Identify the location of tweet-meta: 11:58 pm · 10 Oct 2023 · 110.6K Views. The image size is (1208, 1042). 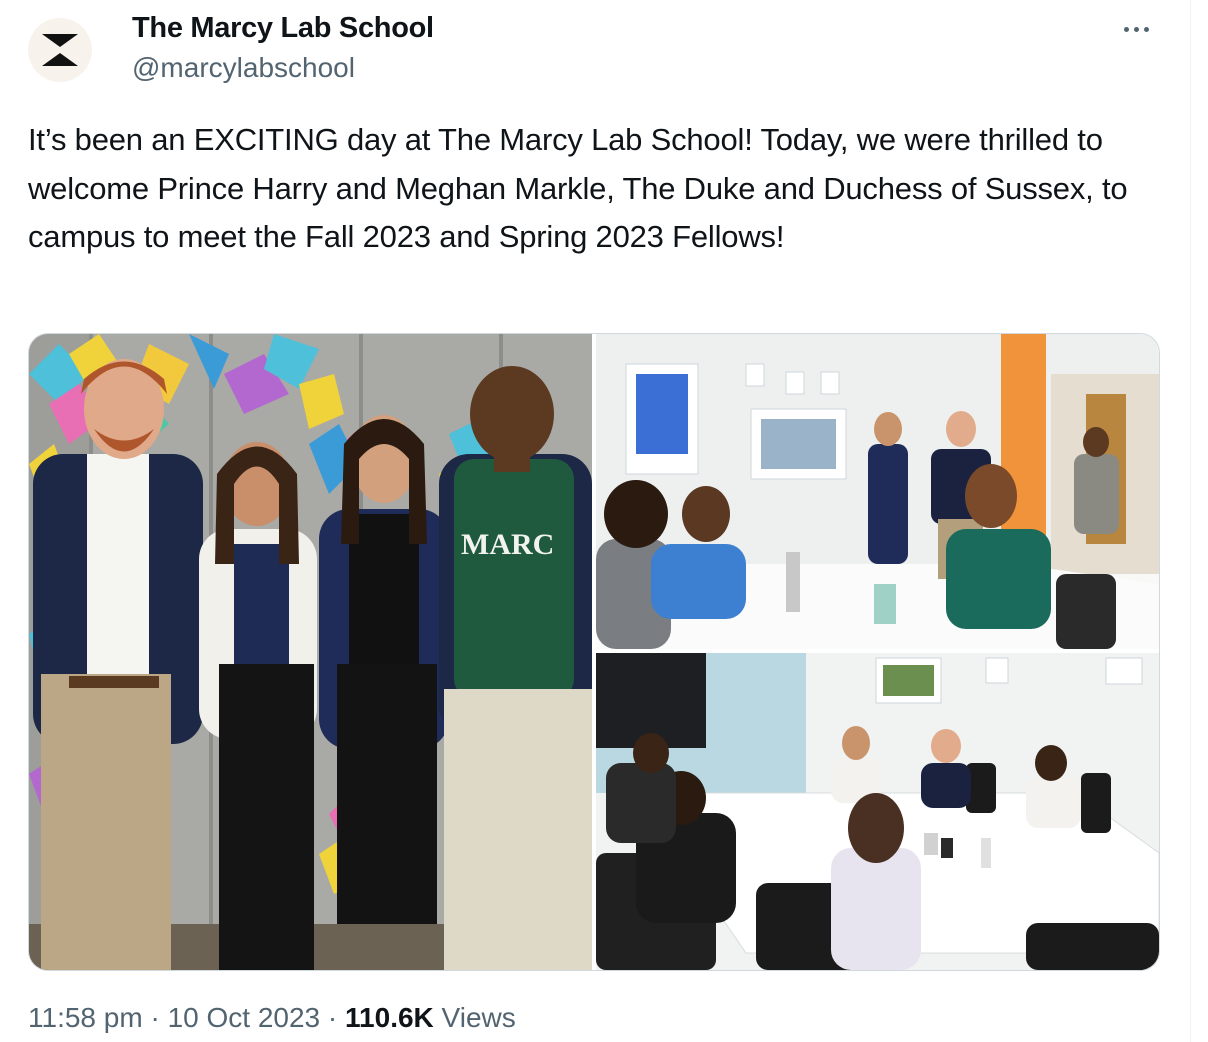
(272, 1018).